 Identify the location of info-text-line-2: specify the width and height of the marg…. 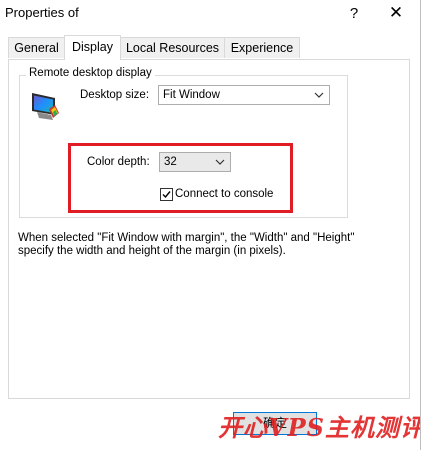
(152, 251).